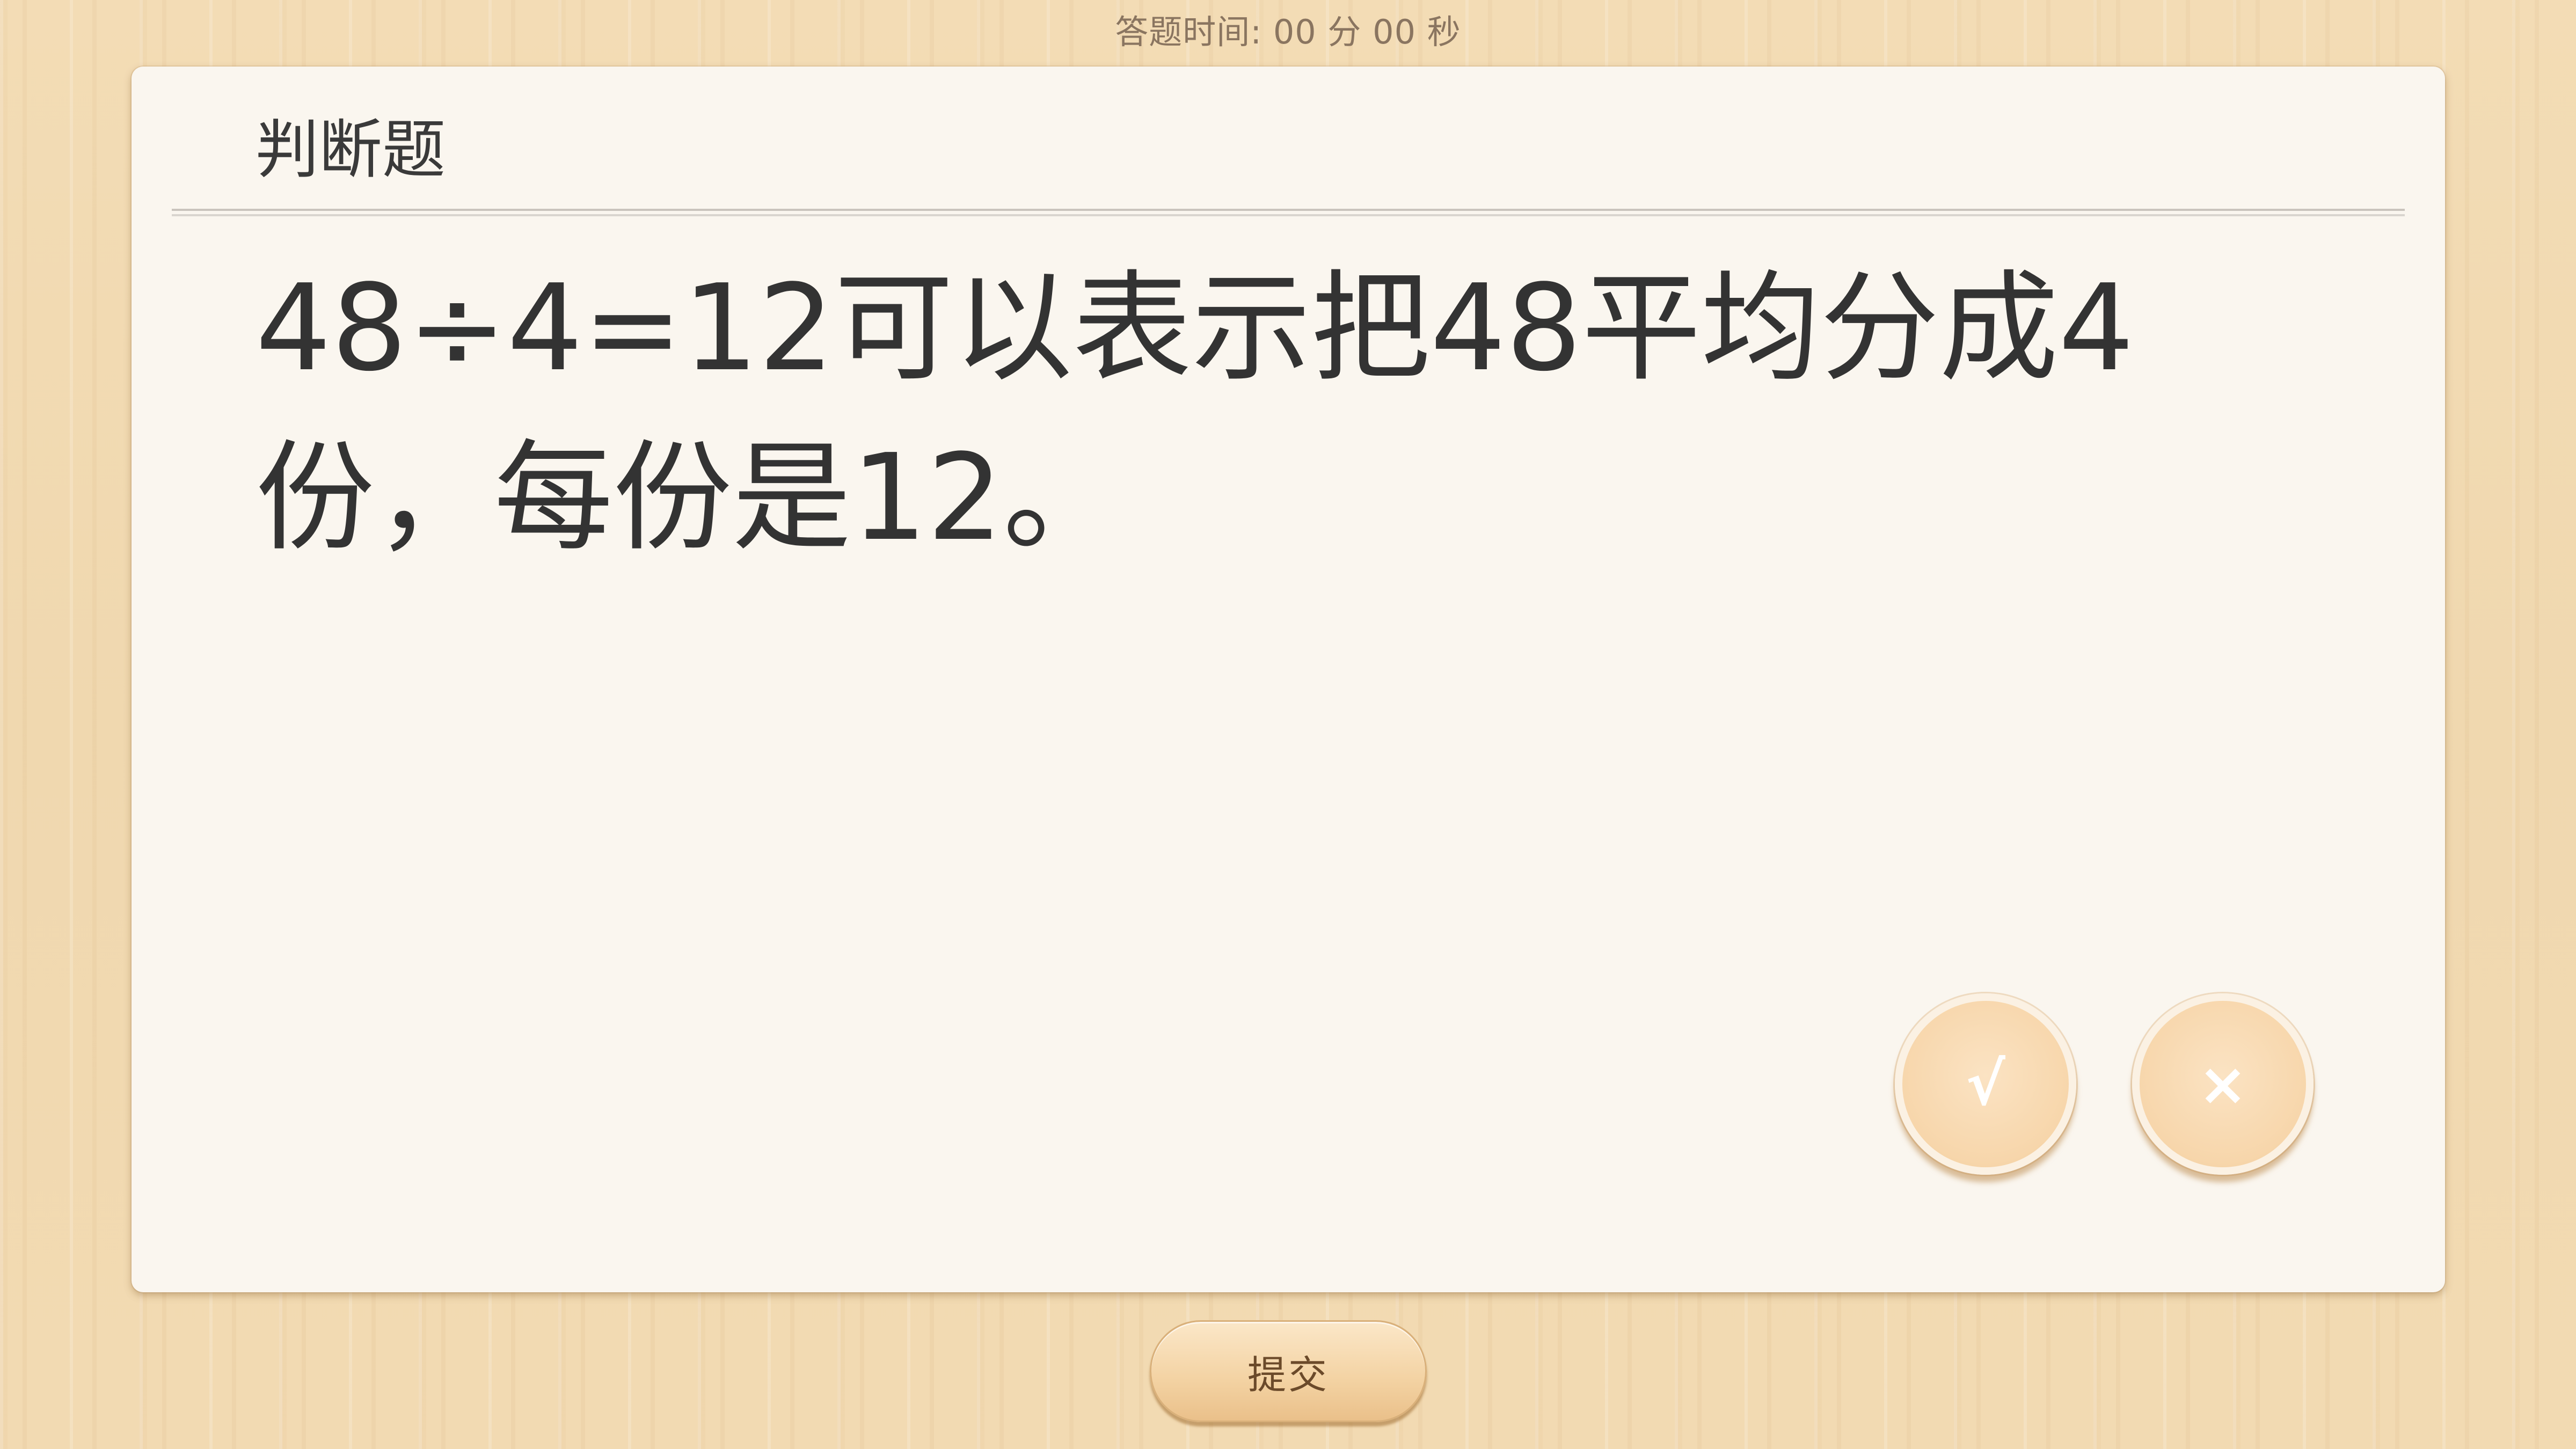 This screenshot has width=2576, height=1449. I want to click on submit-label: 提交, so click(1288, 1374).